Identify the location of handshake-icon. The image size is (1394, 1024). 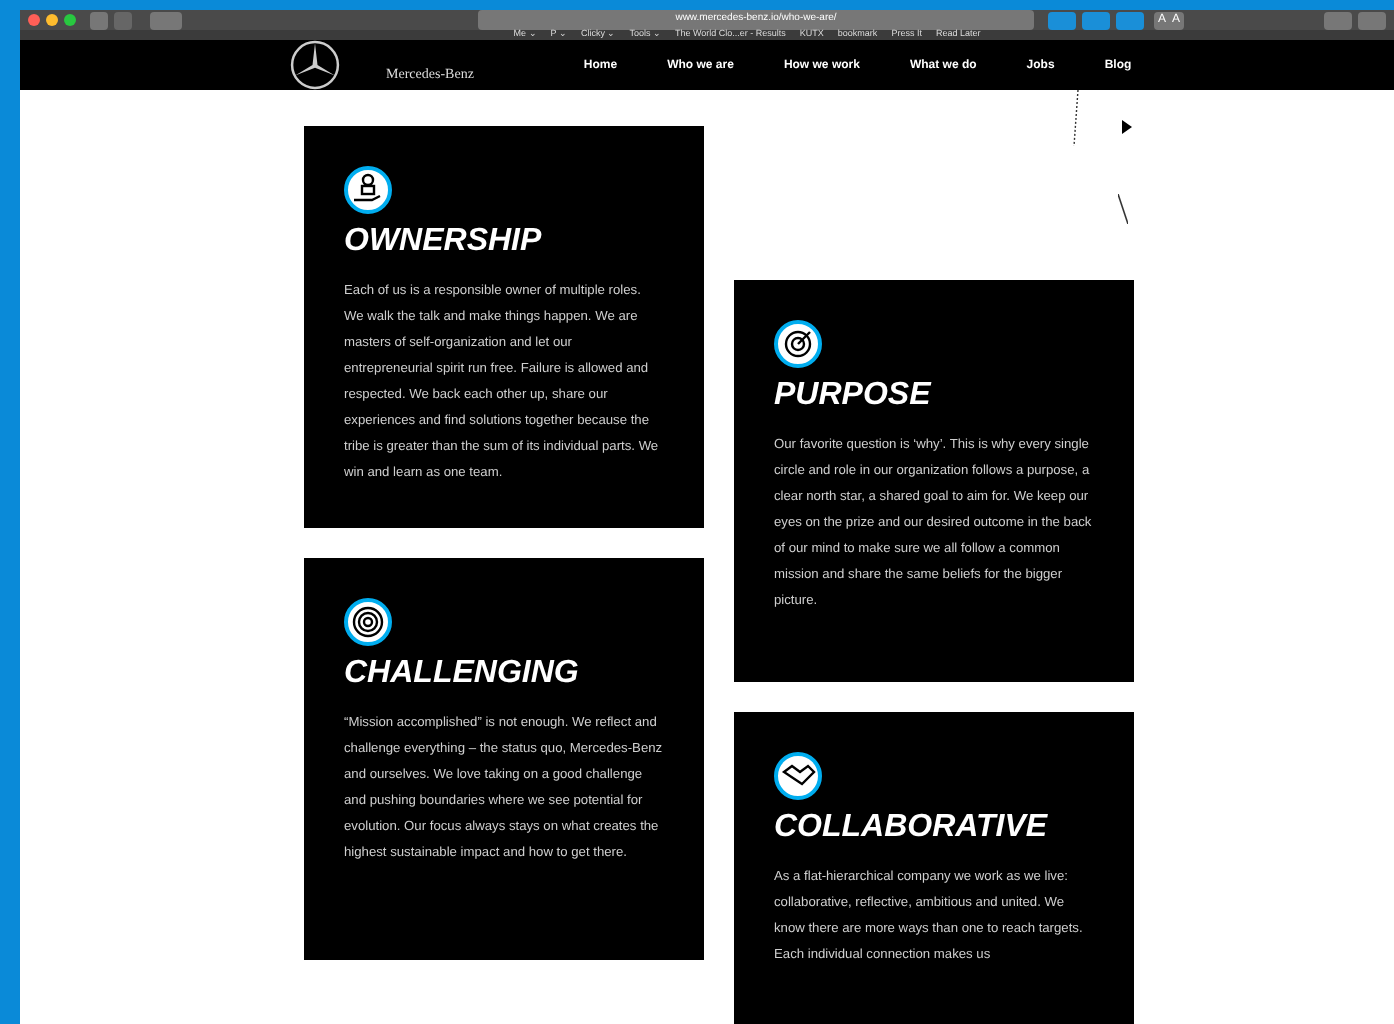
(798, 775).